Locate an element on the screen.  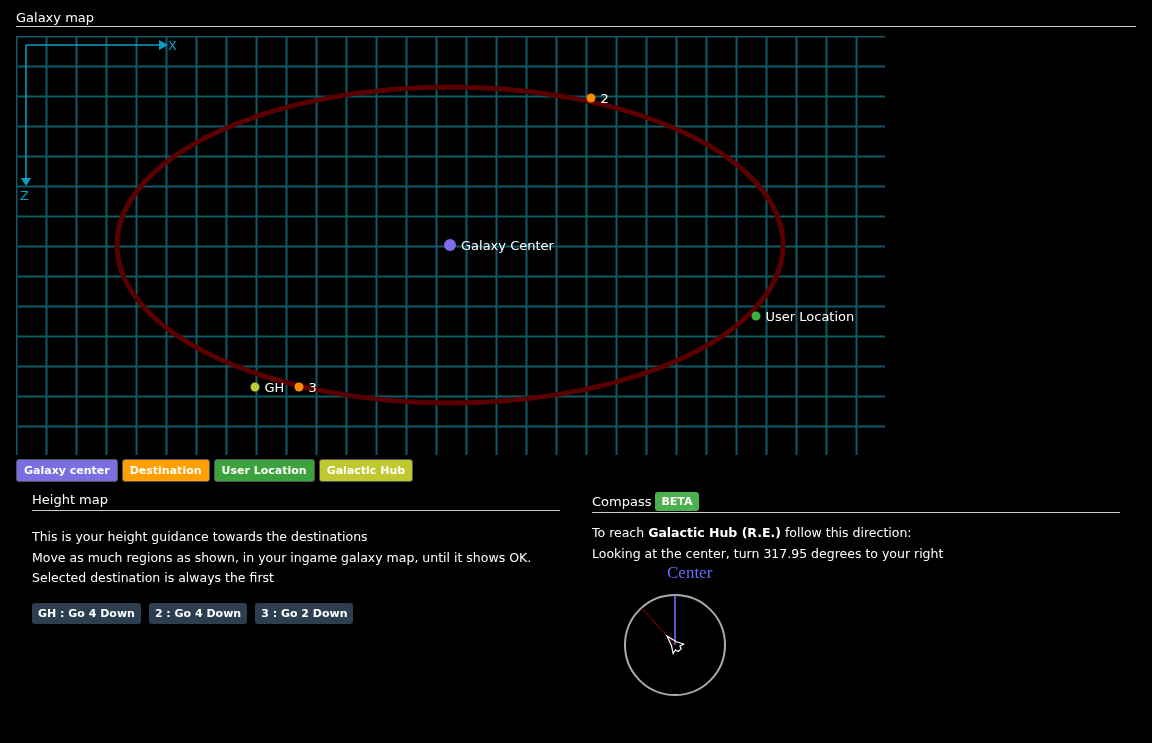
legend-tag: Galaxy center is located at coordinates (67, 470).